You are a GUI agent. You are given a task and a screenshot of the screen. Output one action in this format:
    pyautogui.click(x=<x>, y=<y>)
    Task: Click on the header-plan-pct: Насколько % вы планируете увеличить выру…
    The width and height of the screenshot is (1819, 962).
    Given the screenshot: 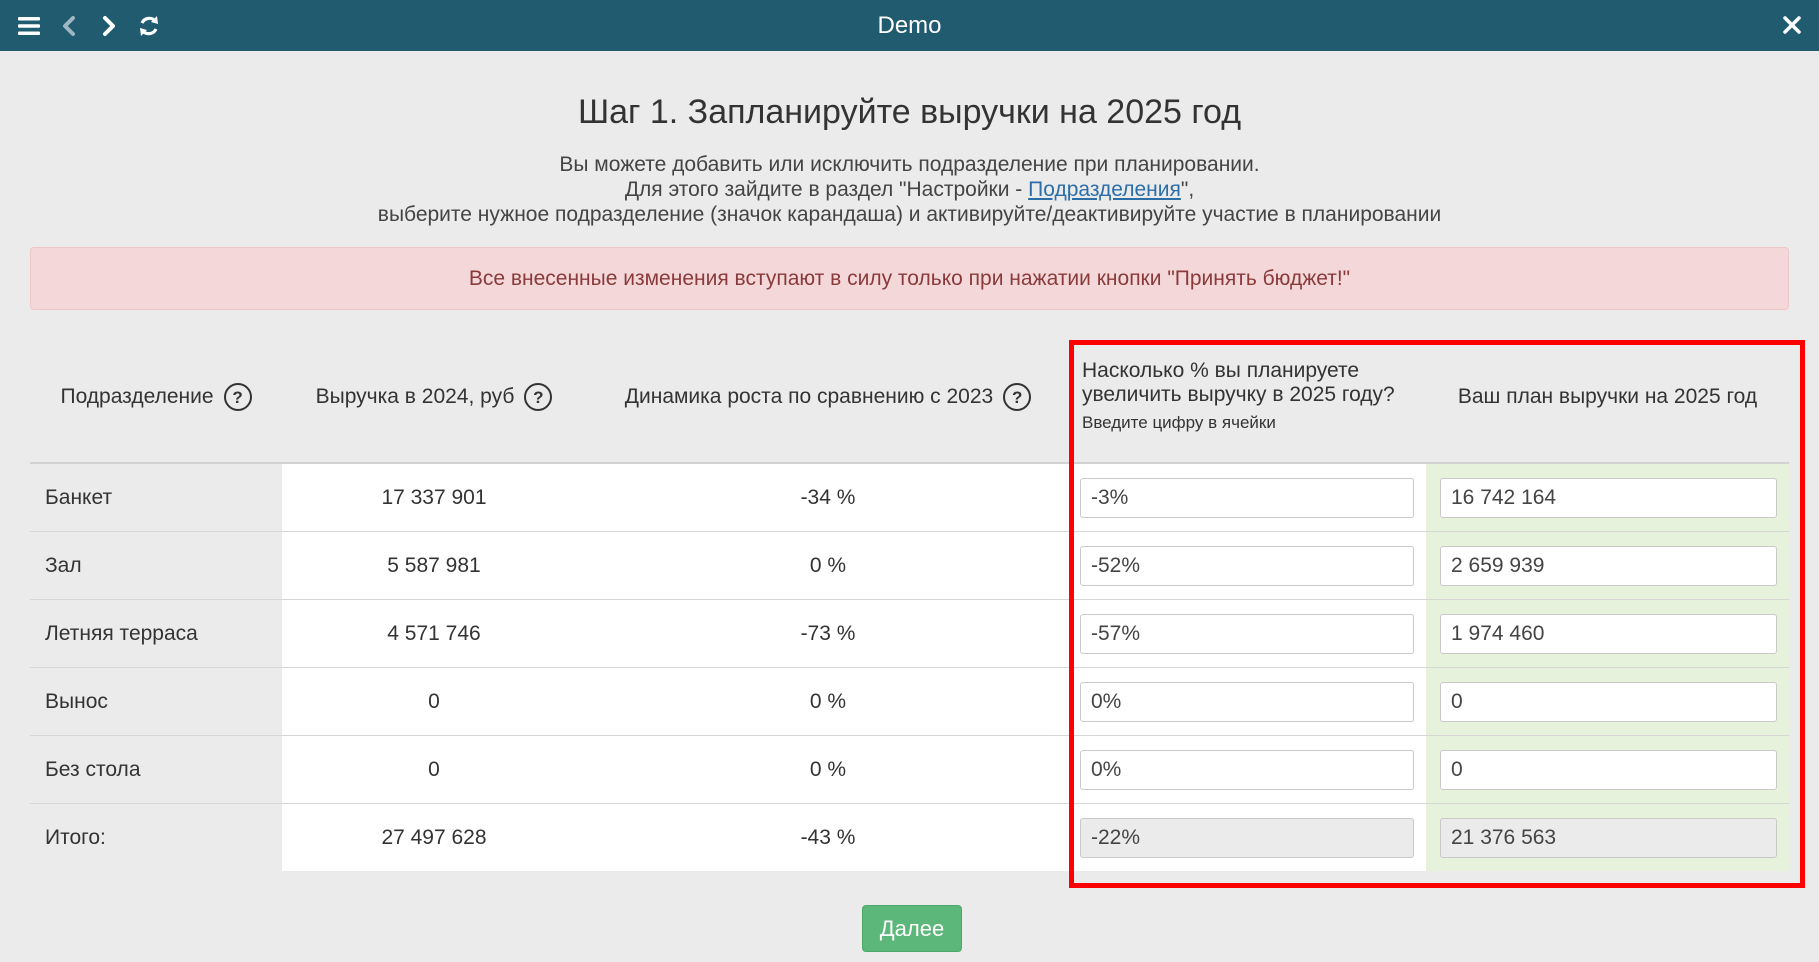 What is the action you would take?
    pyautogui.click(x=1248, y=398)
    